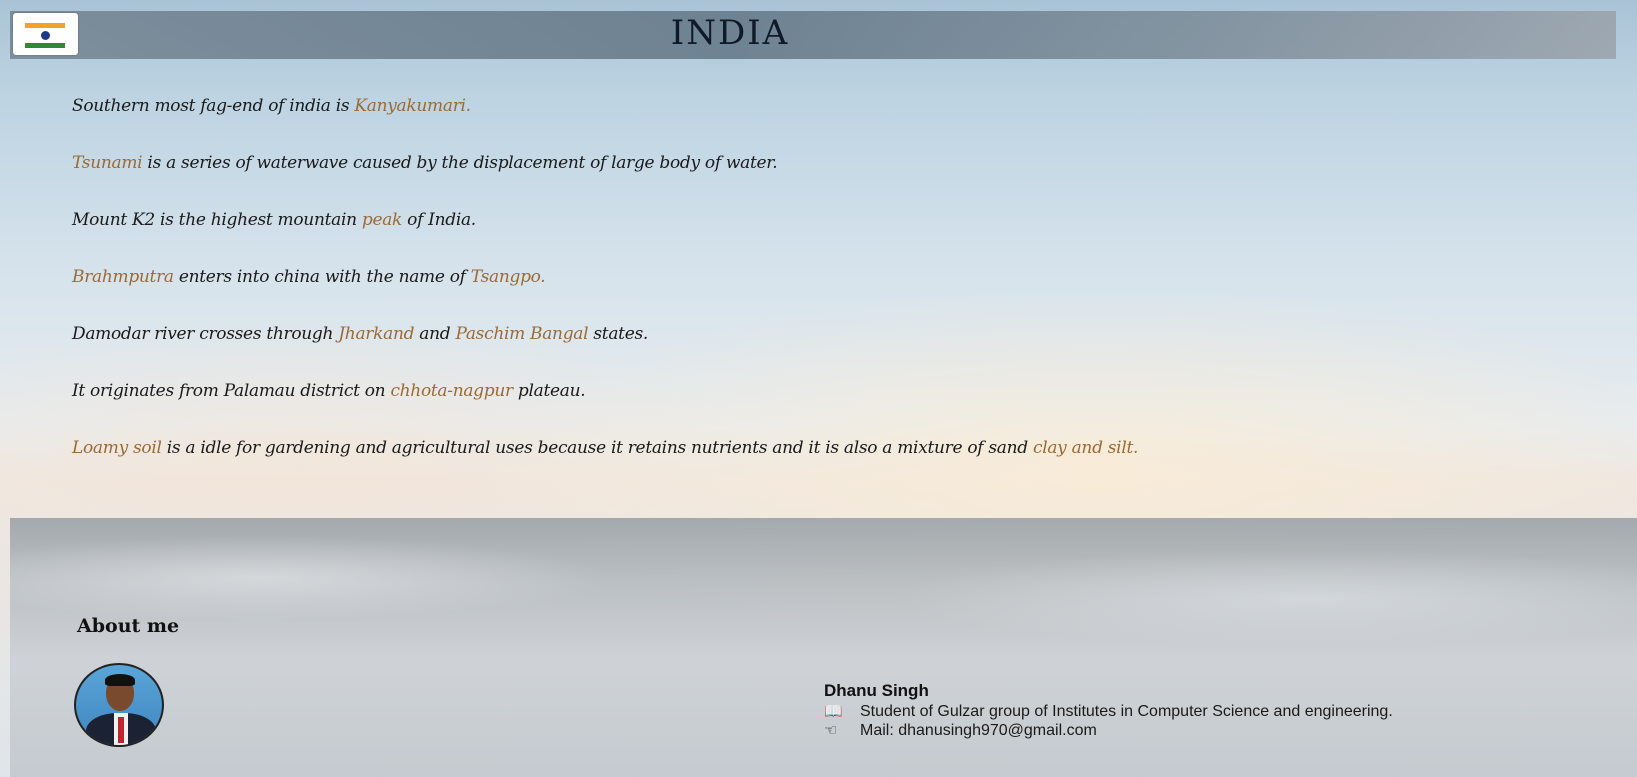 This screenshot has height=777, width=1637. I want to click on fact-text: of India., so click(439, 220).